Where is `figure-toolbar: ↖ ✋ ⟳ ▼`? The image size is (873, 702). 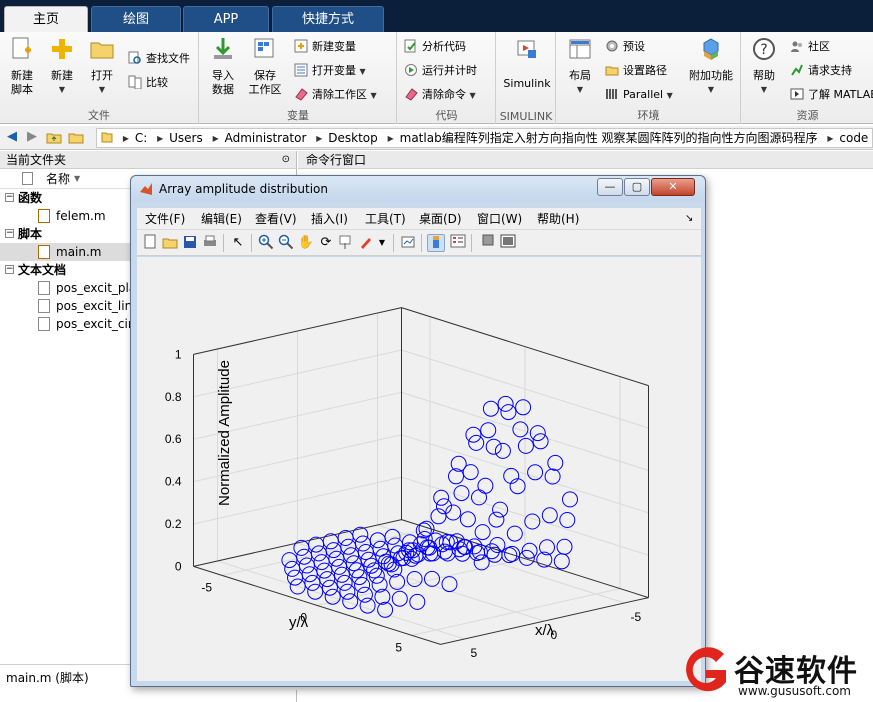
figure-toolbar: ↖ ✋ ⟳ ▼ is located at coordinates (419, 243).